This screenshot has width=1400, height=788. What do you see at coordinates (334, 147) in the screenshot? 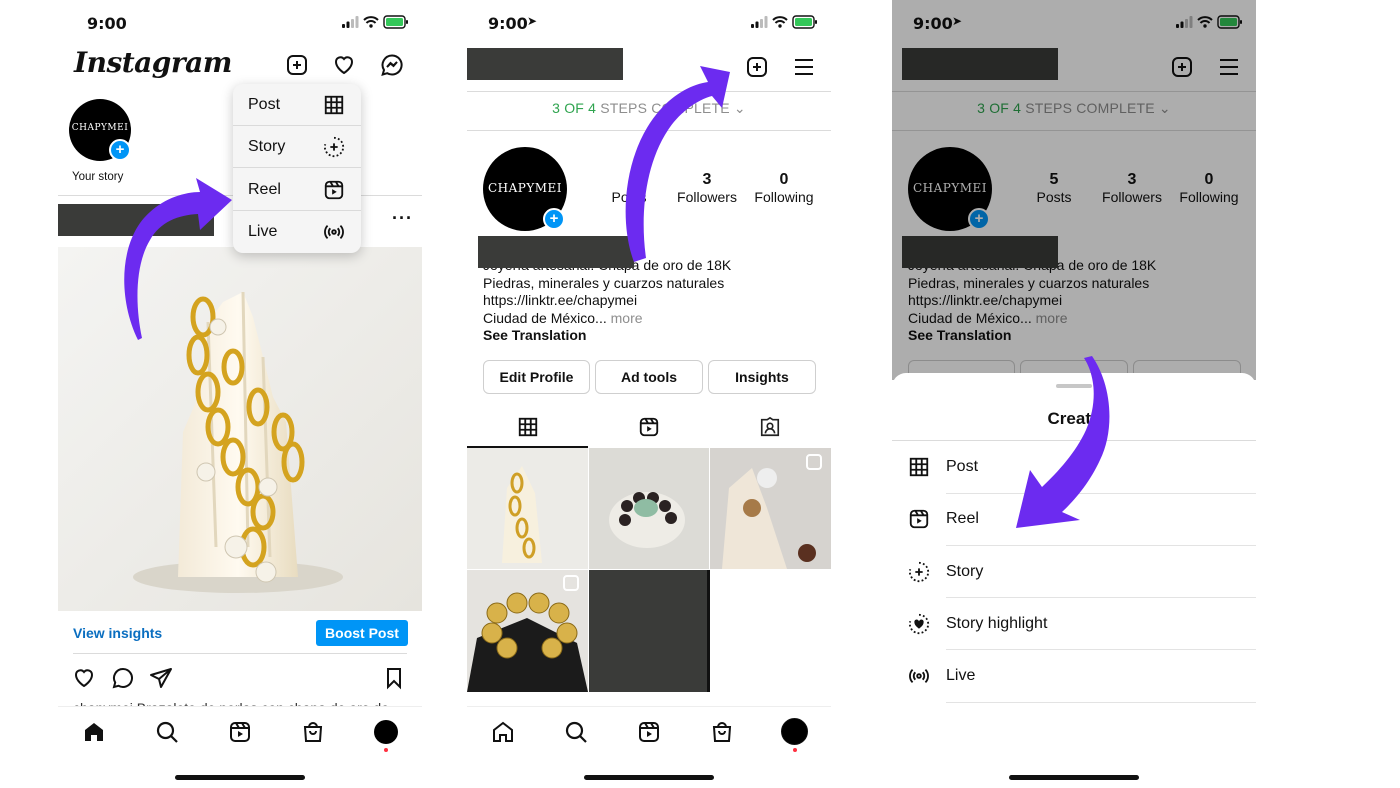
I see `story-add-icon` at bounding box center [334, 147].